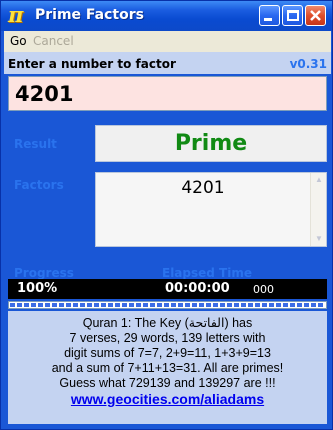  I want to click on status-readout: 100% 00:00:00 000, so click(167, 289).